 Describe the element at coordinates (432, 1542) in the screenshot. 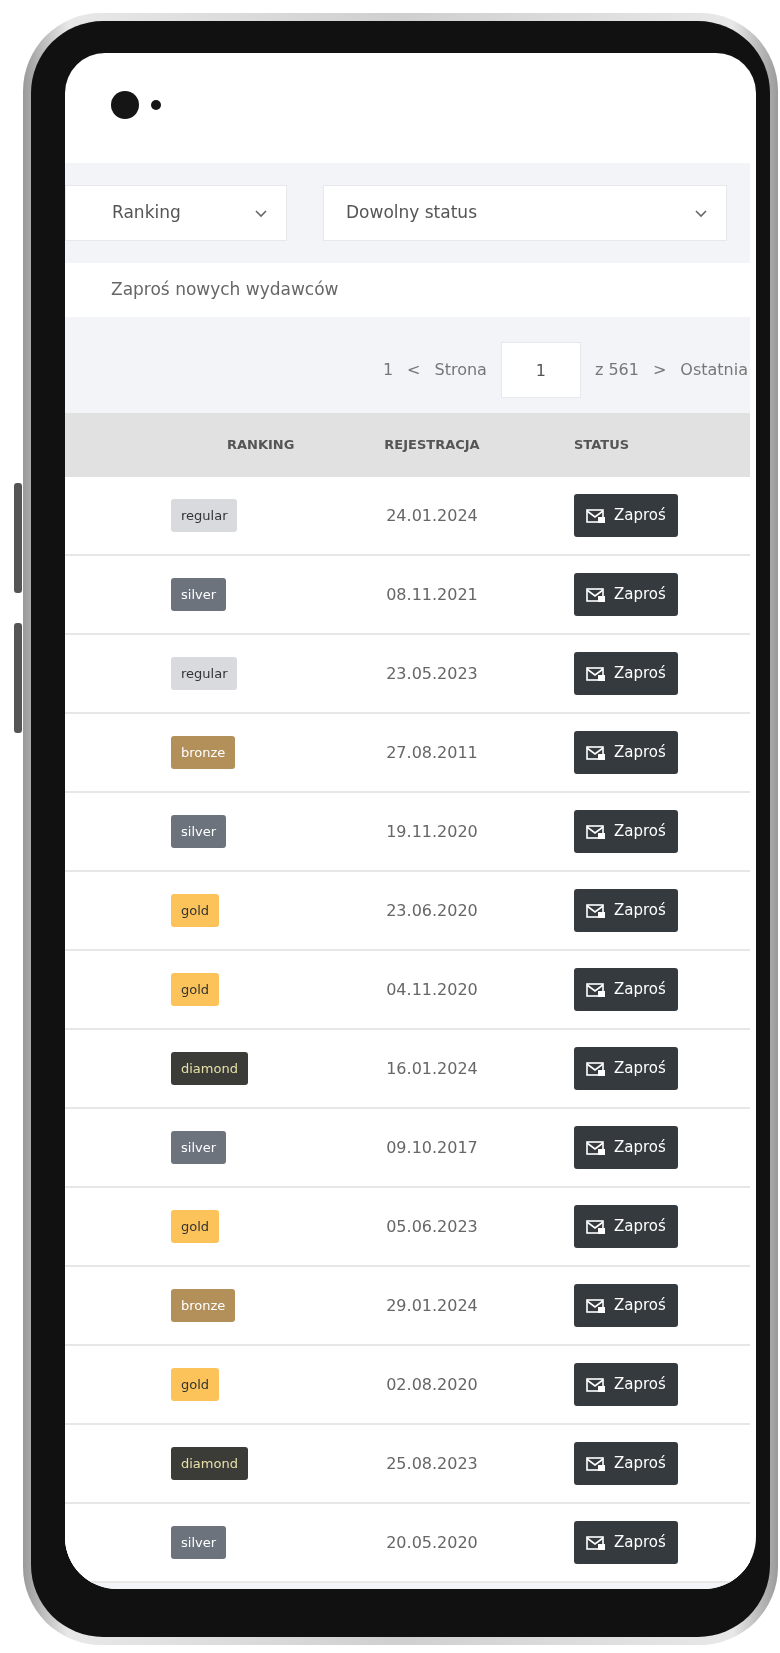

I see `registration-date: 20.05.2020` at that location.